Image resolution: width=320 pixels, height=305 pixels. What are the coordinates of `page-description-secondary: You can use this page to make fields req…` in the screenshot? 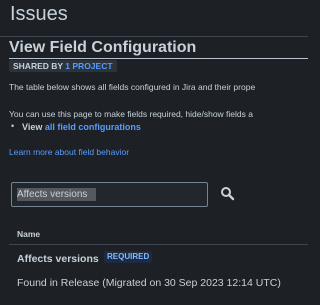 It's located at (131, 114).